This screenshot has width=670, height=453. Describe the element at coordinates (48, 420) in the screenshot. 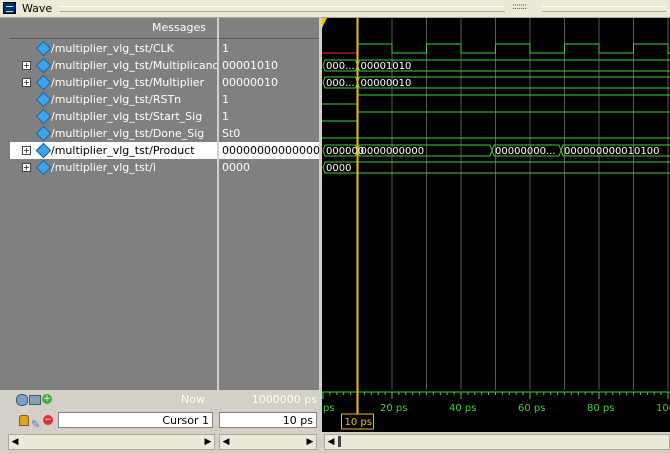

I see `delete-icon: −` at that location.